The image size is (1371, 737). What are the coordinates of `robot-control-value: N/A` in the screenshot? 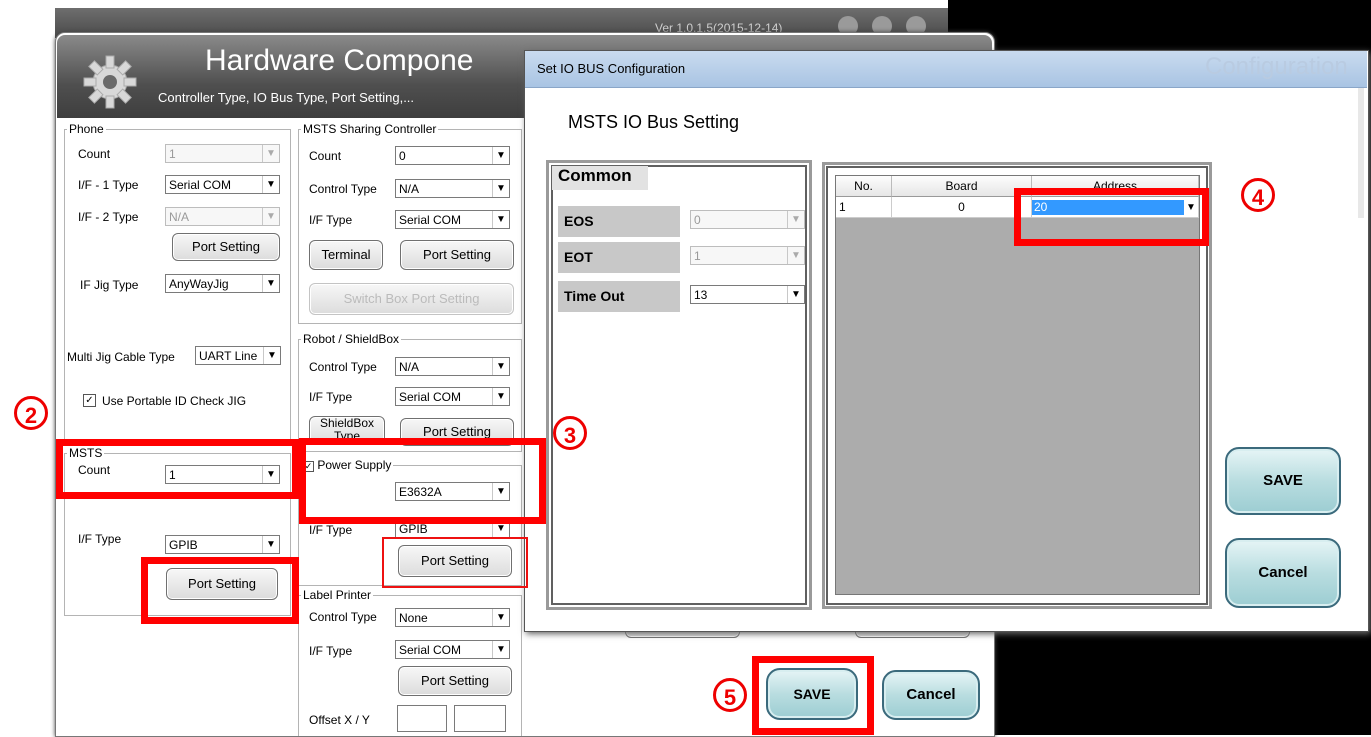 It's located at (409, 367).